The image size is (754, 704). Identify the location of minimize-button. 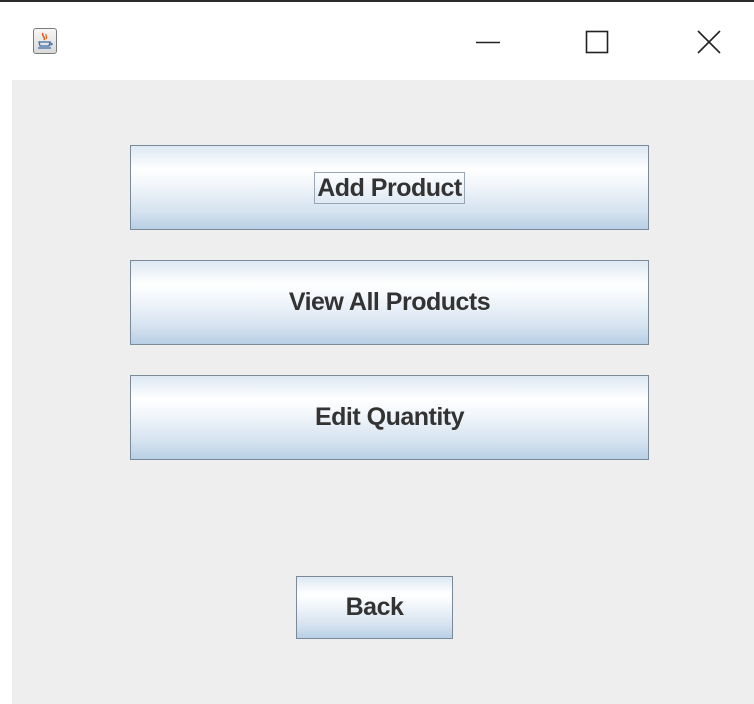
(488, 43).